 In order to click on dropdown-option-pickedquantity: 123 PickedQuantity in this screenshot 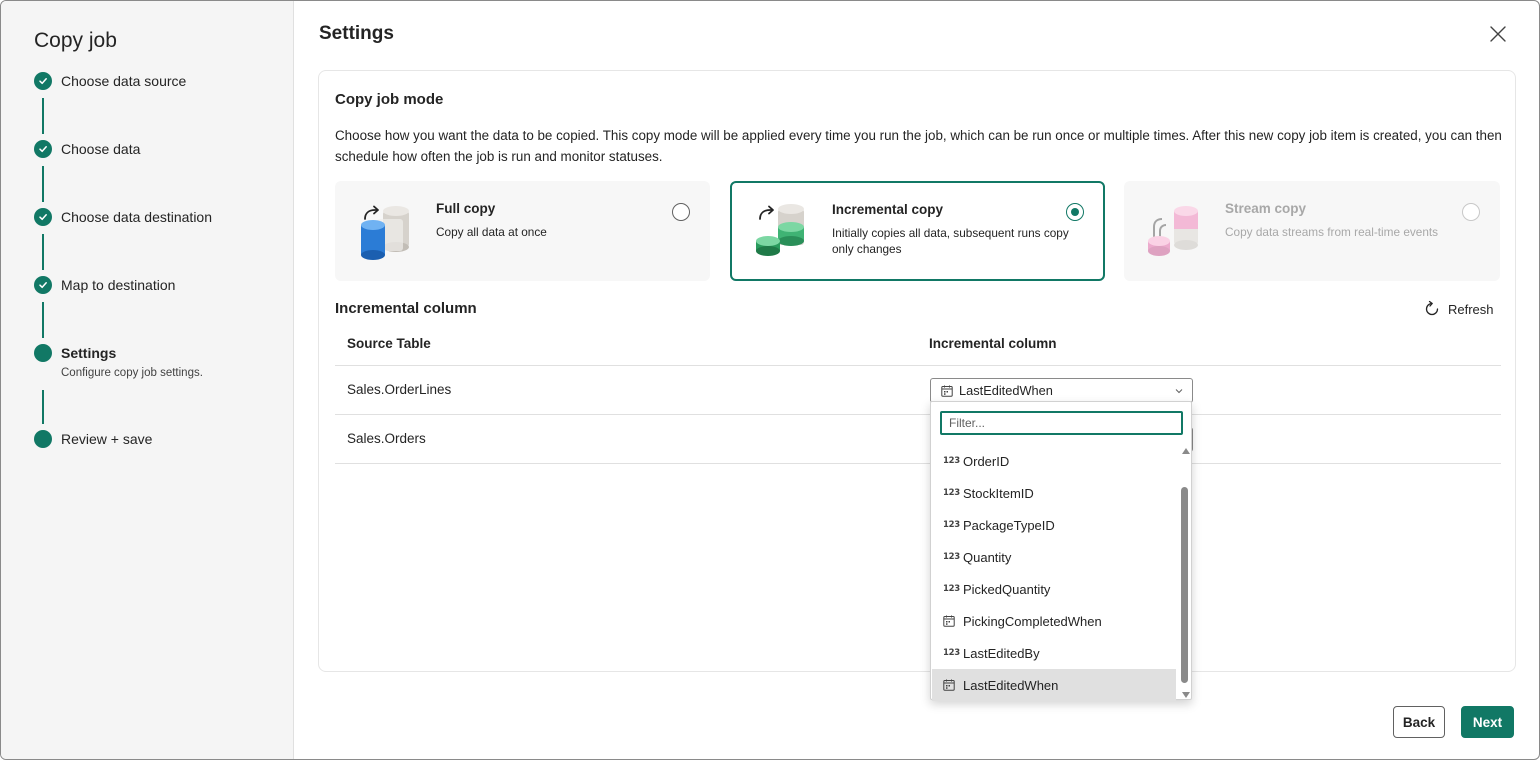, I will do `click(1054, 589)`.